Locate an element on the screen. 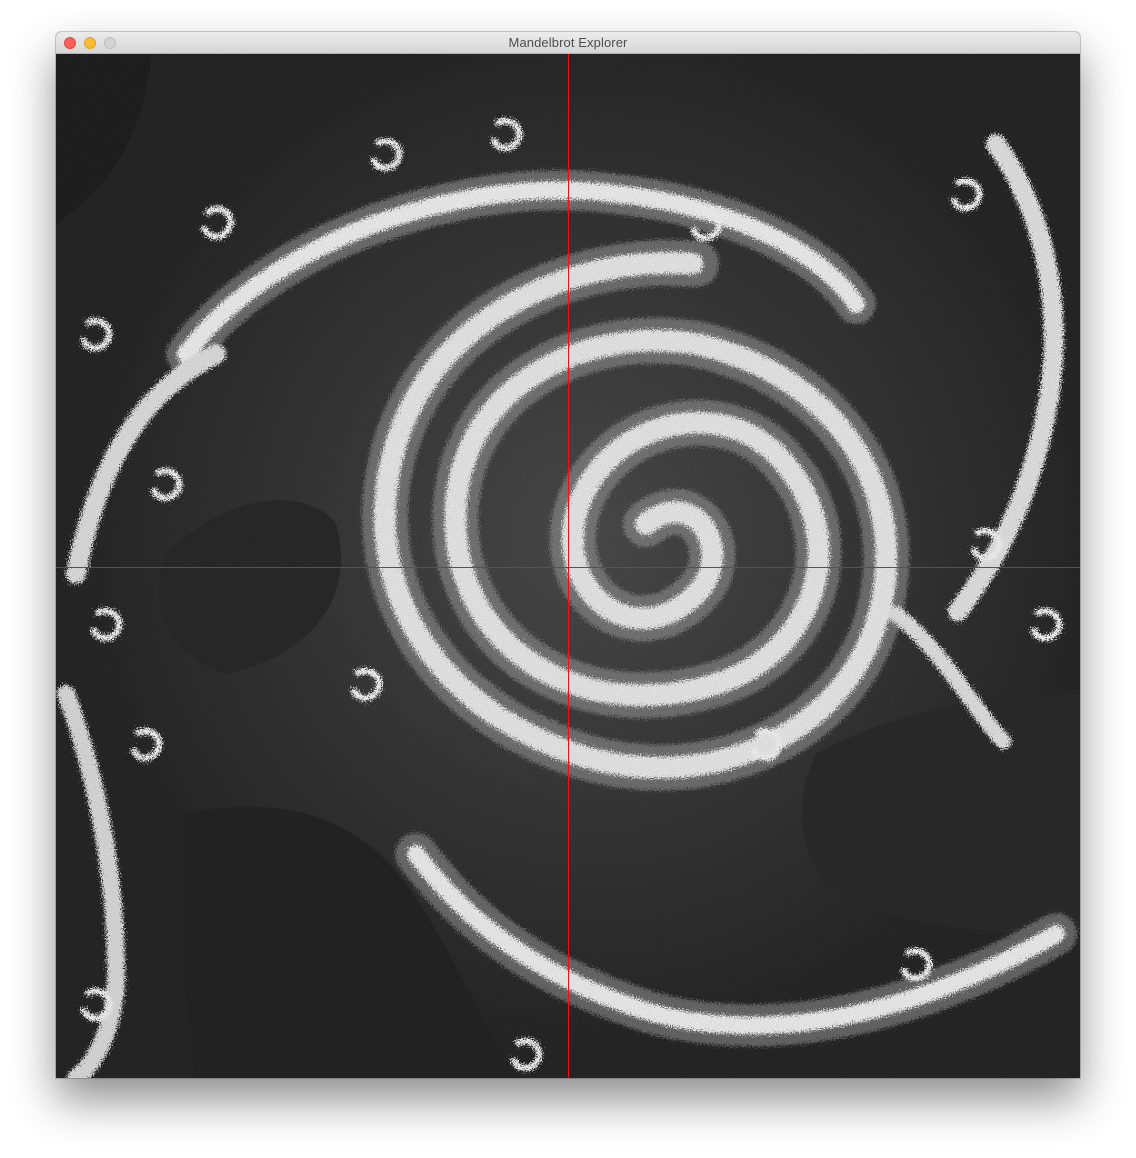 The image size is (1136, 1158). window-title: Mandelbrot Explorer is located at coordinates (568, 42).